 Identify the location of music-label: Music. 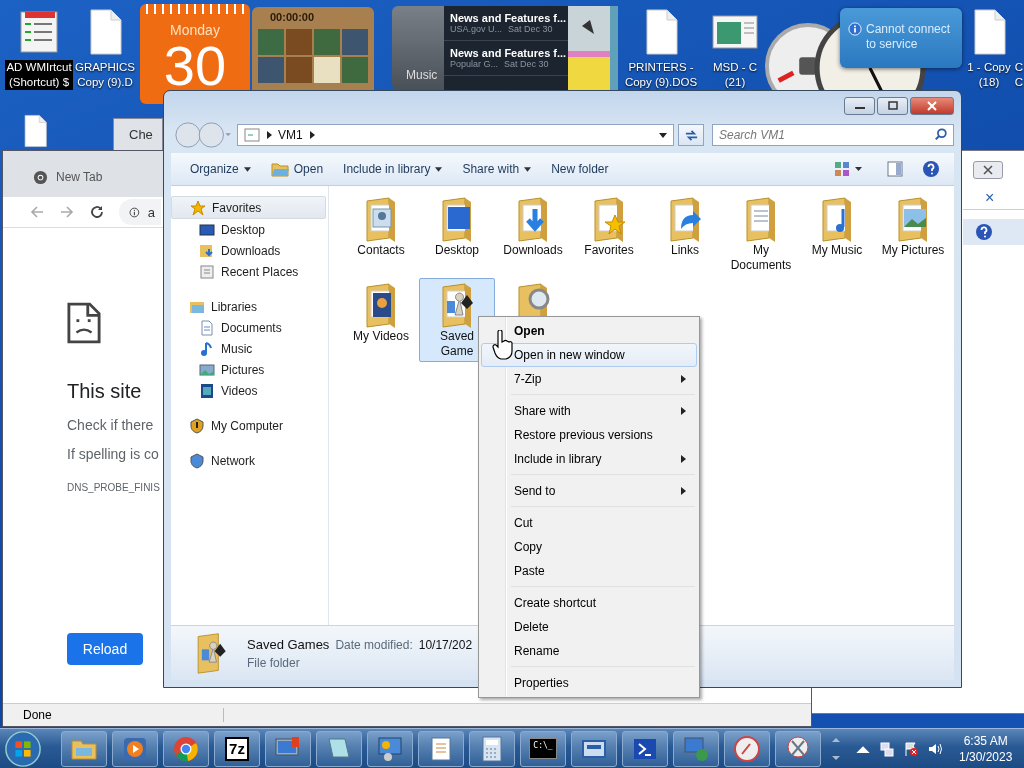
(422, 75).